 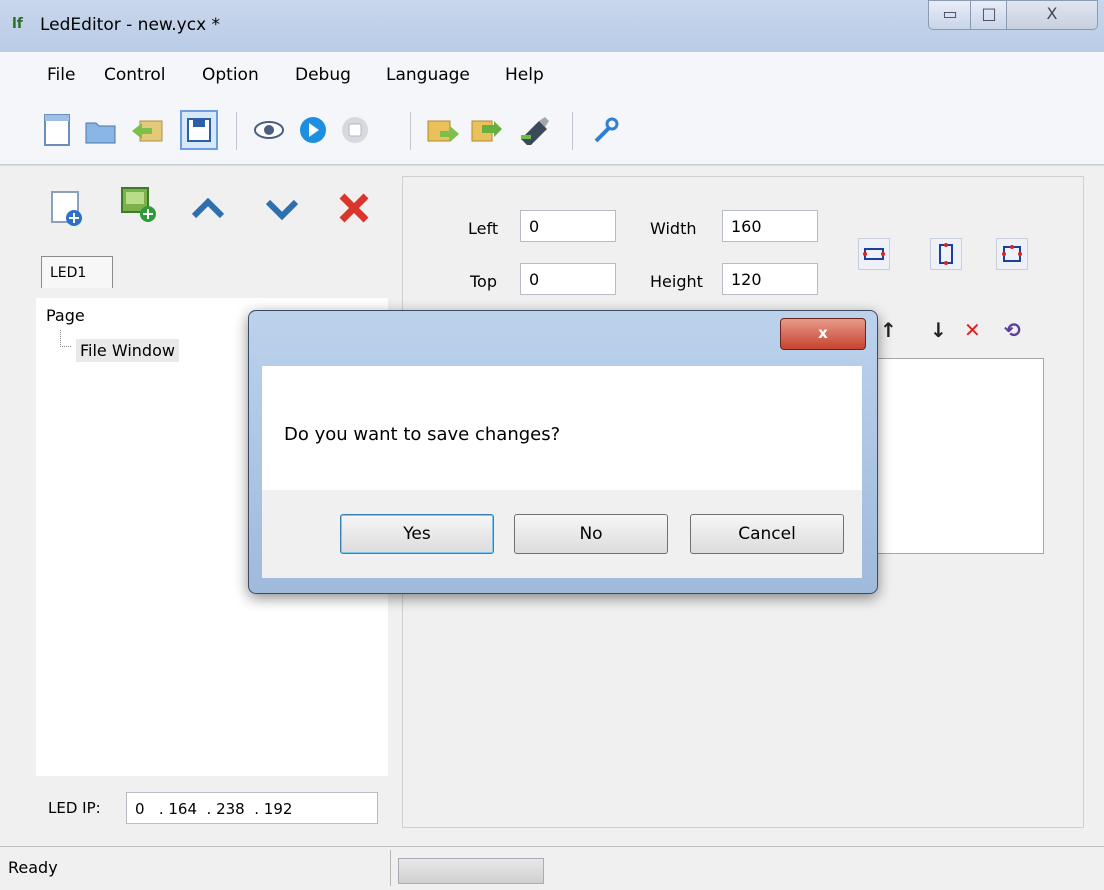 What do you see at coordinates (770, 279) in the screenshot?
I see `height-input: 120` at bounding box center [770, 279].